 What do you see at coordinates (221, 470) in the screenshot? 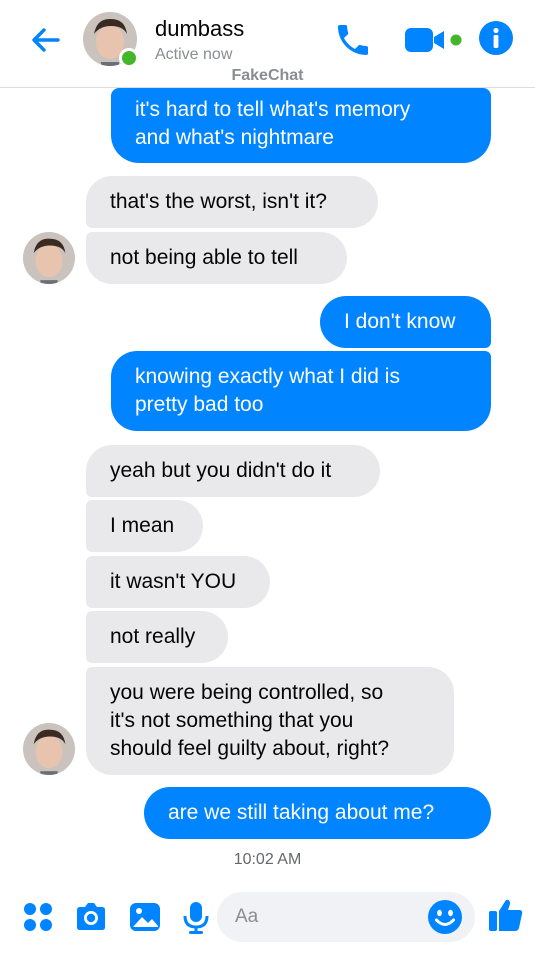
I see `message-text-line: yeah but you didn't do it` at bounding box center [221, 470].